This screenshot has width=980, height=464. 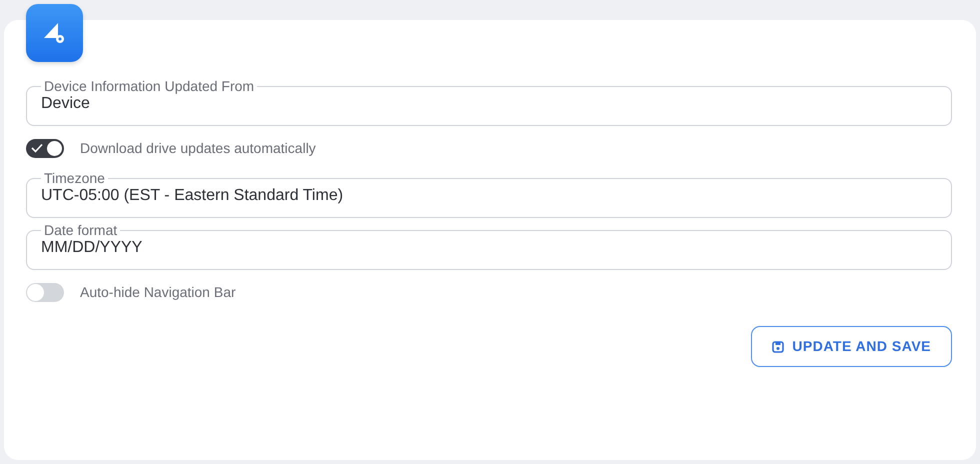 What do you see at coordinates (778, 346) in the screenshot?
I see `save-icon` at bounding box center [778, 346].